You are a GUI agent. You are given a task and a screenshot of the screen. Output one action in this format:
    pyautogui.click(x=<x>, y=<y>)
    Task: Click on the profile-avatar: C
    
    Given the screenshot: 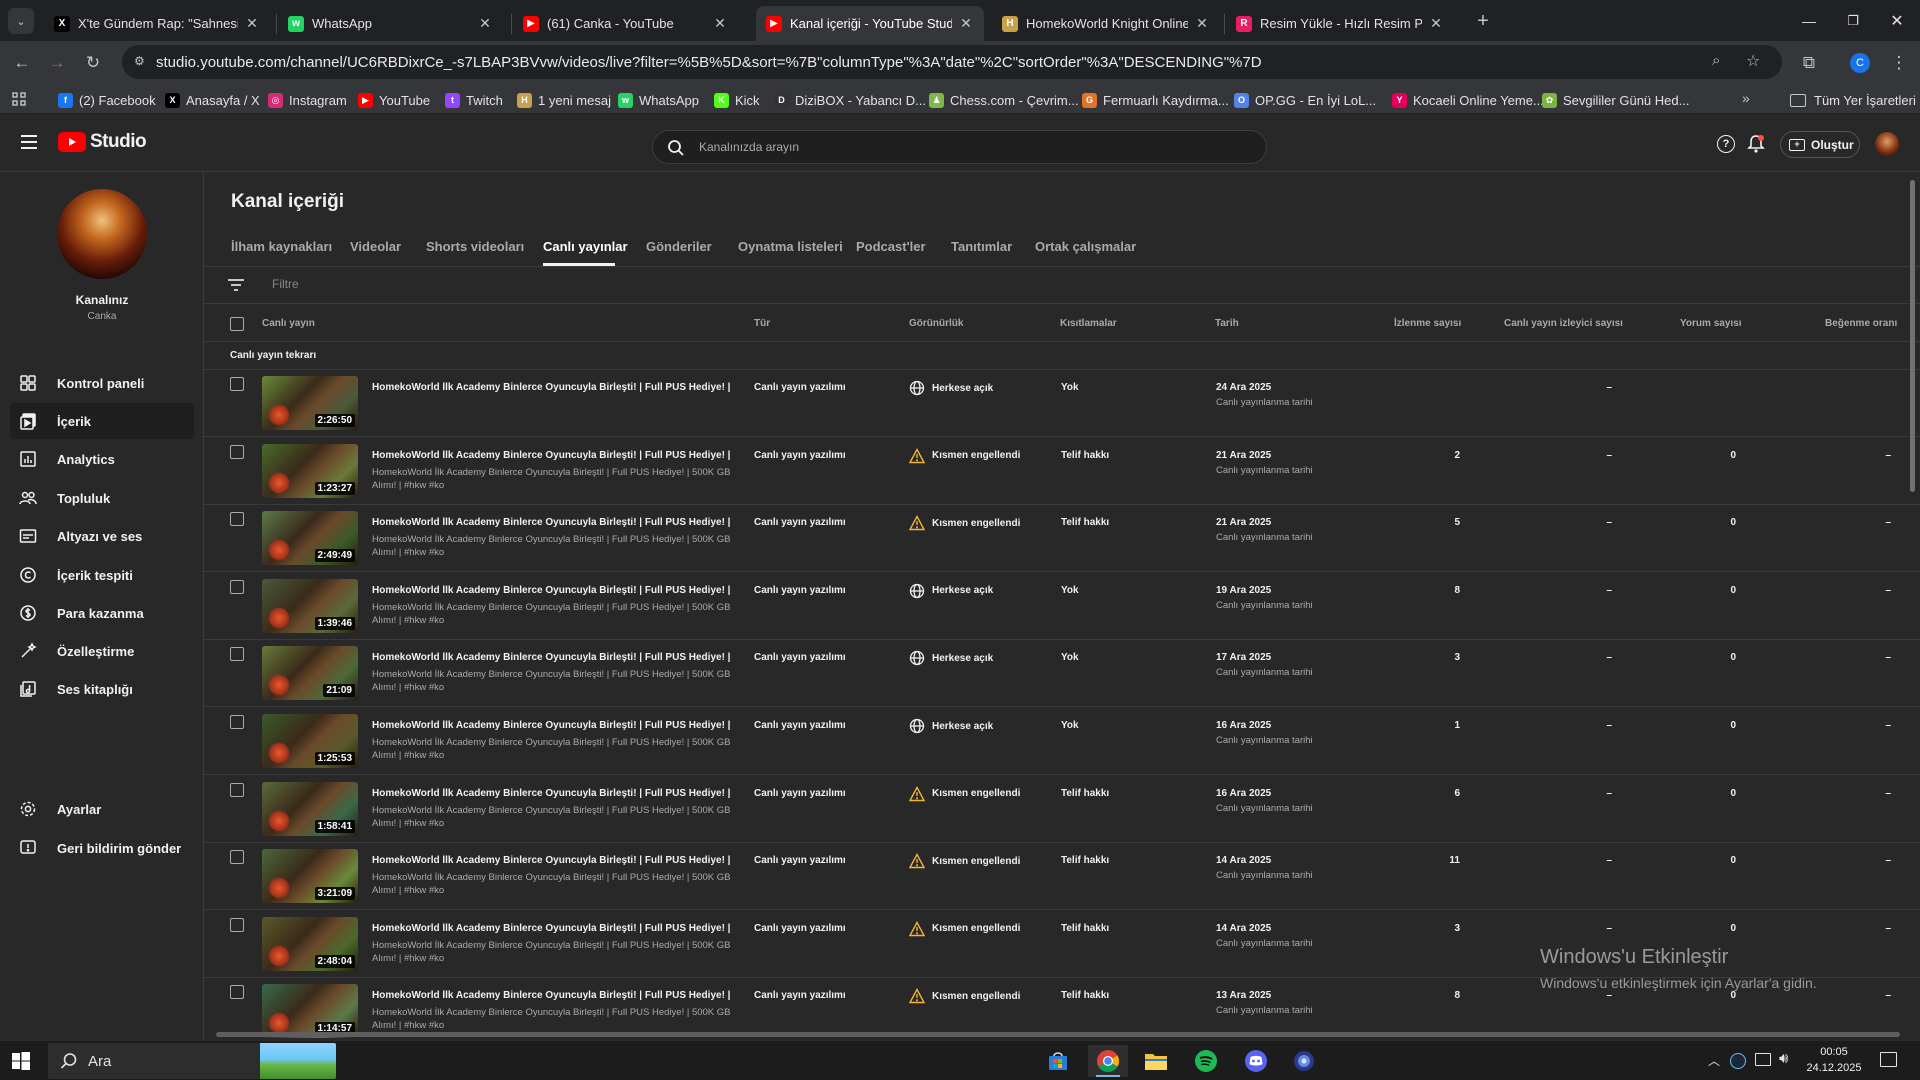 What is the action you would take?
    pyautogui.click(x=1860, y=63)
    